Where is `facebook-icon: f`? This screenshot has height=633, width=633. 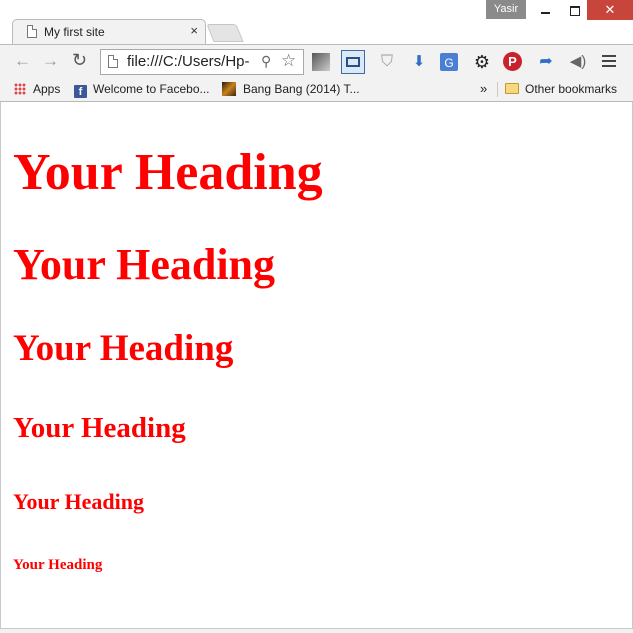
facebook-icon: f is located at coordinates (80, 91).